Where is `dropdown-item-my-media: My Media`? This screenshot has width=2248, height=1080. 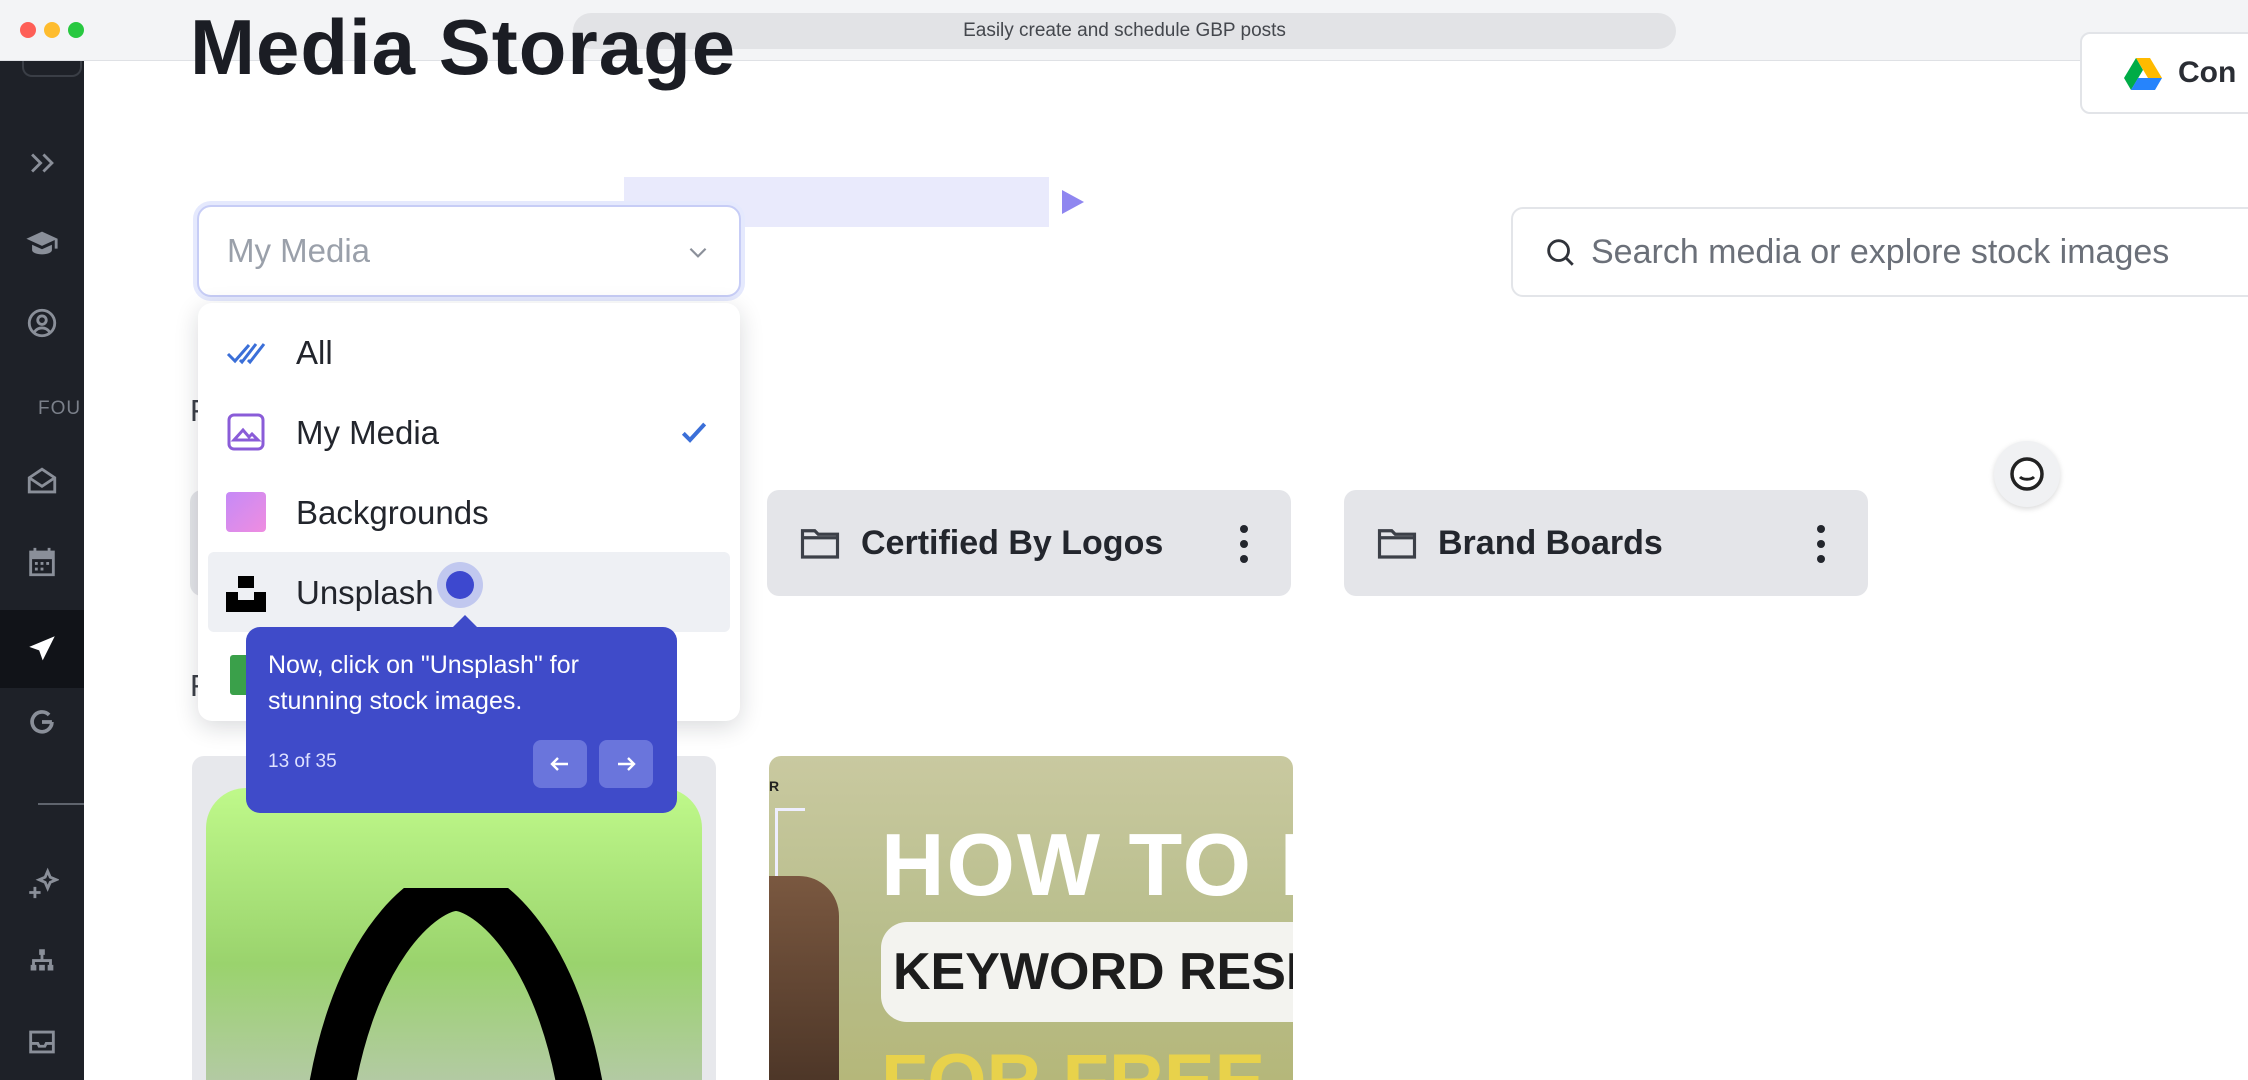
dropdown-item-my-media: My Media is located at coordinates (469, 432).